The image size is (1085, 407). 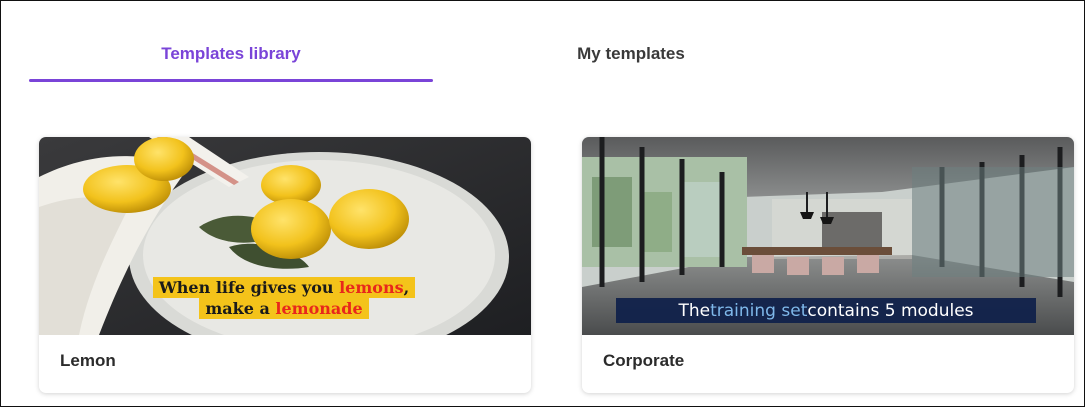 What do you see at coordinates (240, 308) in the screenshot?
I see `caption-text: make a` at bounding box center [240, 308].